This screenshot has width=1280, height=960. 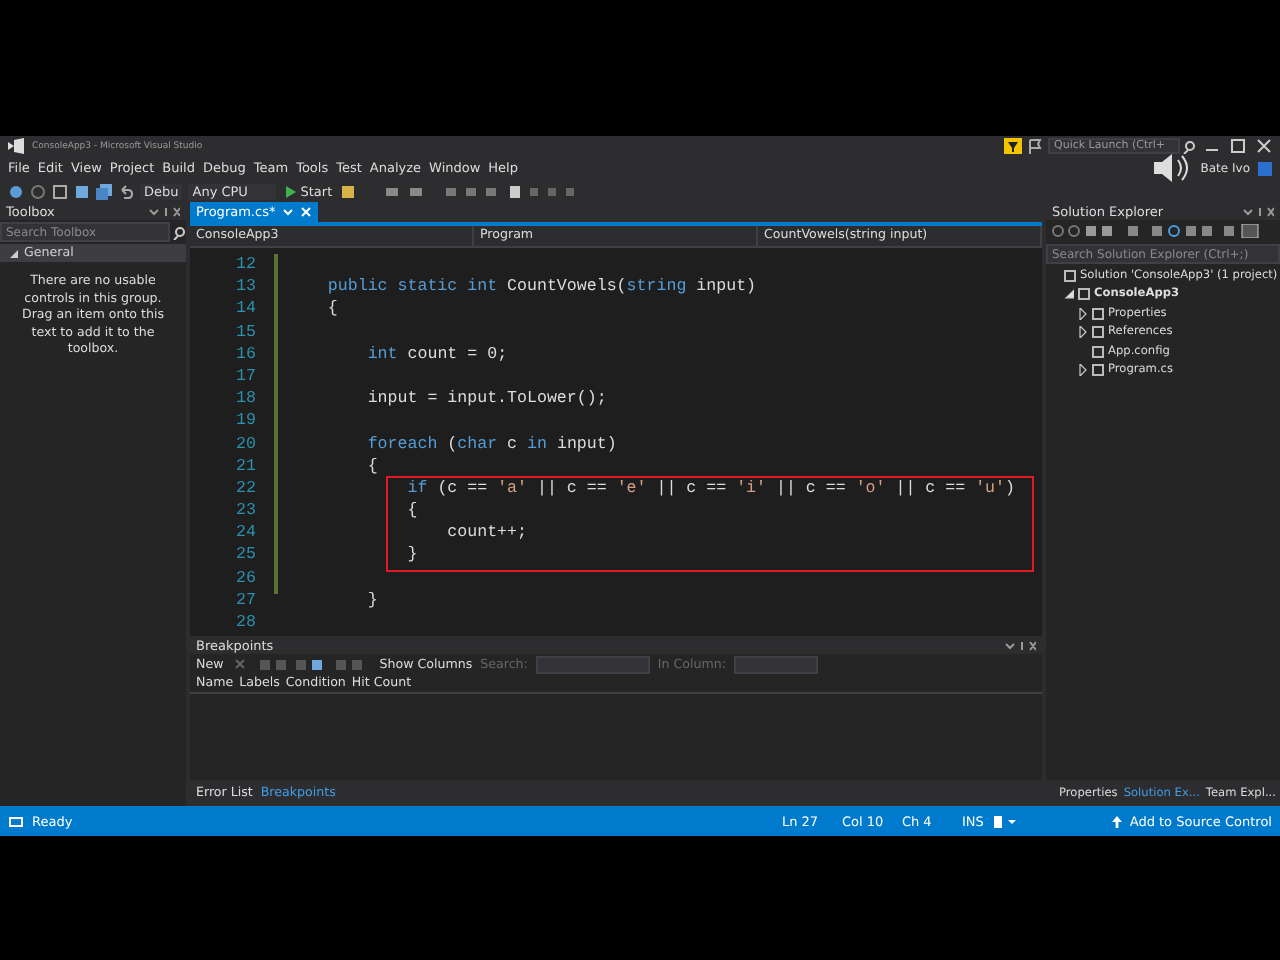 What do you see at coordinates (245, 377) in the screenshot?
I see `line-number: 17` at bounding box center [245, 377].